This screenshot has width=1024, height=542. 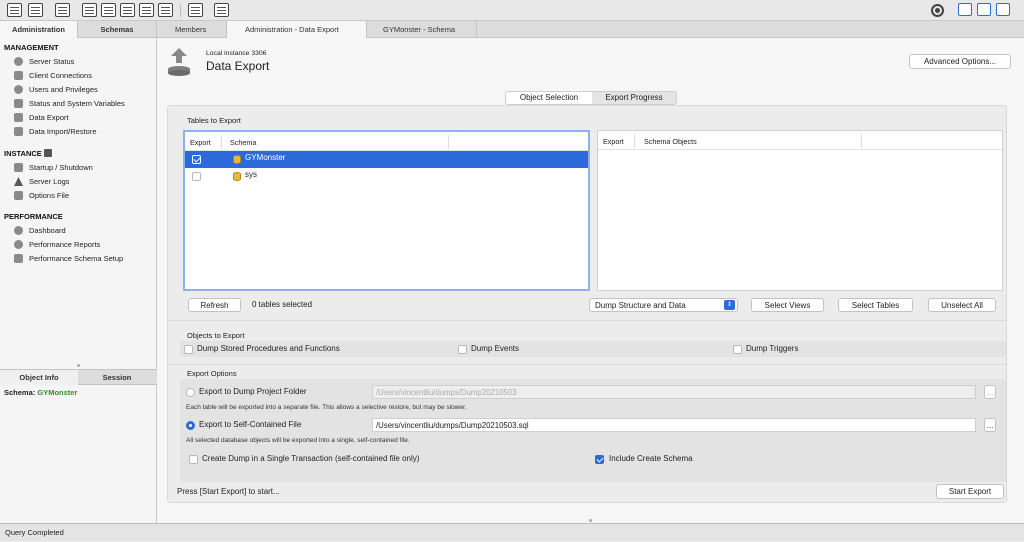 What do you see at coordinates (937, 10) in the screenshot?
I see `settings-gear-icon` at bounding box center [937, 10].